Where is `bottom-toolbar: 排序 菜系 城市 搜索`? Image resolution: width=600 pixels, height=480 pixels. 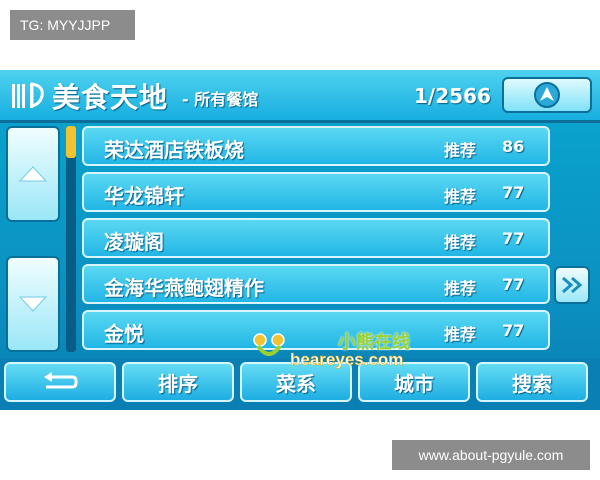 bottom-toolbar: 排序 菜系 城市 搜索 is located at coordinates (300, 384).